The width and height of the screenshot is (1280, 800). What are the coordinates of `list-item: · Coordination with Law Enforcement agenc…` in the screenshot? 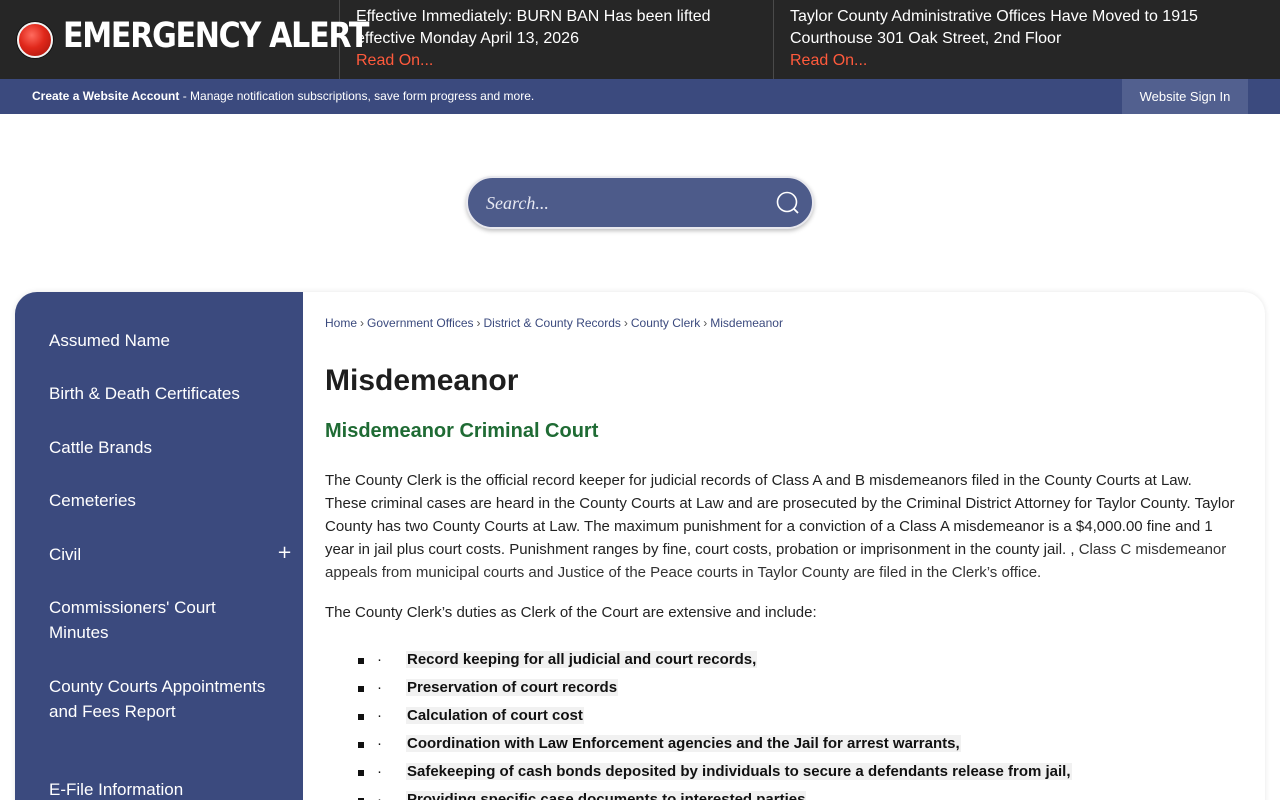 It's located at (781, 746).